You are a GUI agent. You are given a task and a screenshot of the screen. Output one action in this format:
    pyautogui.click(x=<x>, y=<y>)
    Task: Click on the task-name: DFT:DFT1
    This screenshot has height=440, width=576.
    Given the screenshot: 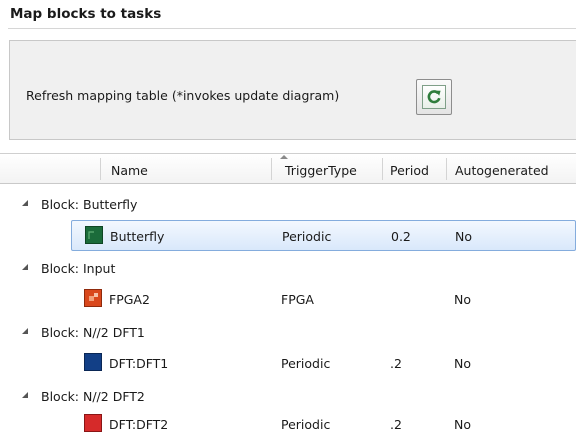 What is the action you would take?
    pyautogui.click(x=139, y=363)
    